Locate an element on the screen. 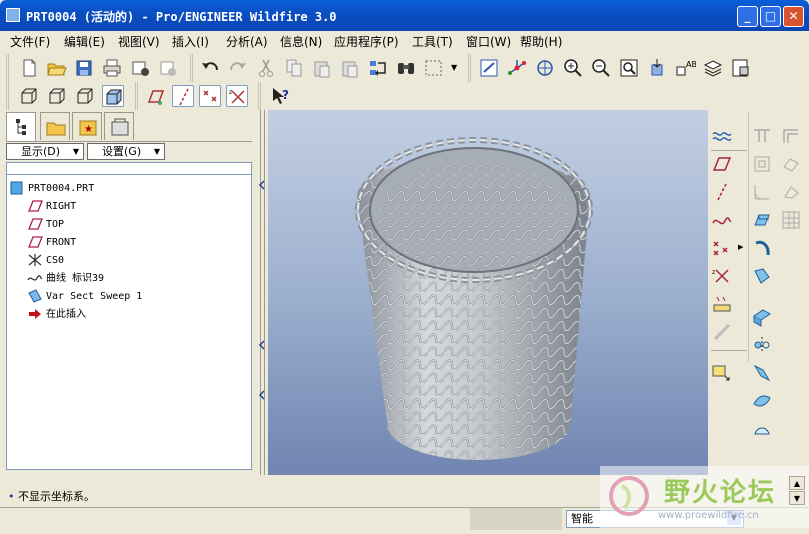  spin-center-icon is located at coordinates (517, 68).